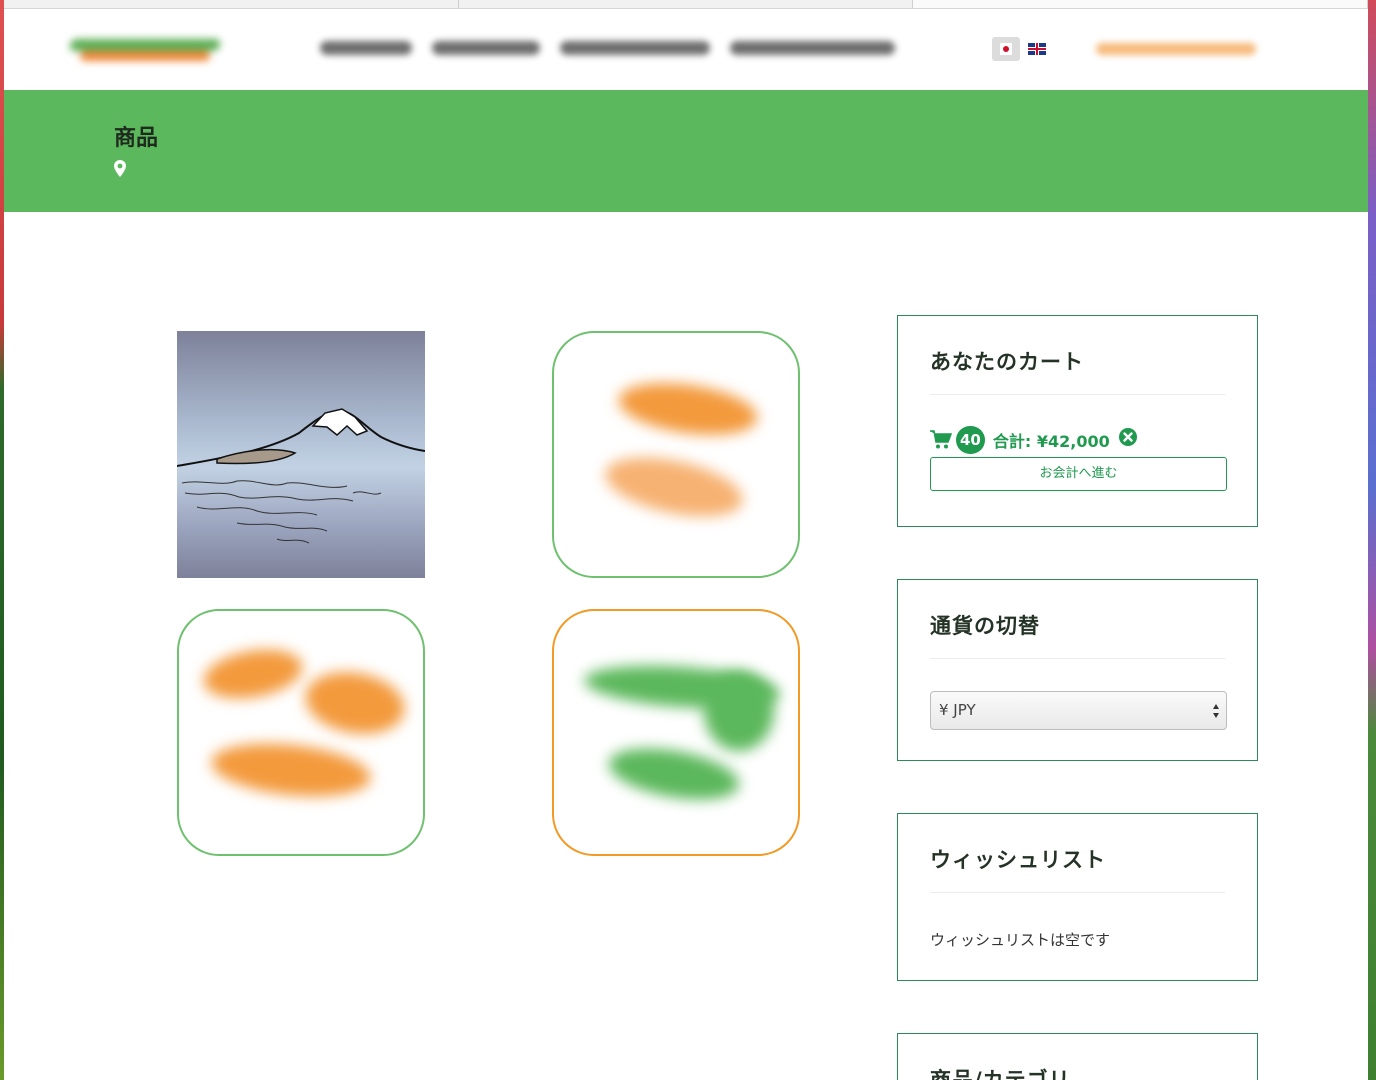 The image size is (1376, 1080). I want to click on page-banner: 商品, so click(686, 151).